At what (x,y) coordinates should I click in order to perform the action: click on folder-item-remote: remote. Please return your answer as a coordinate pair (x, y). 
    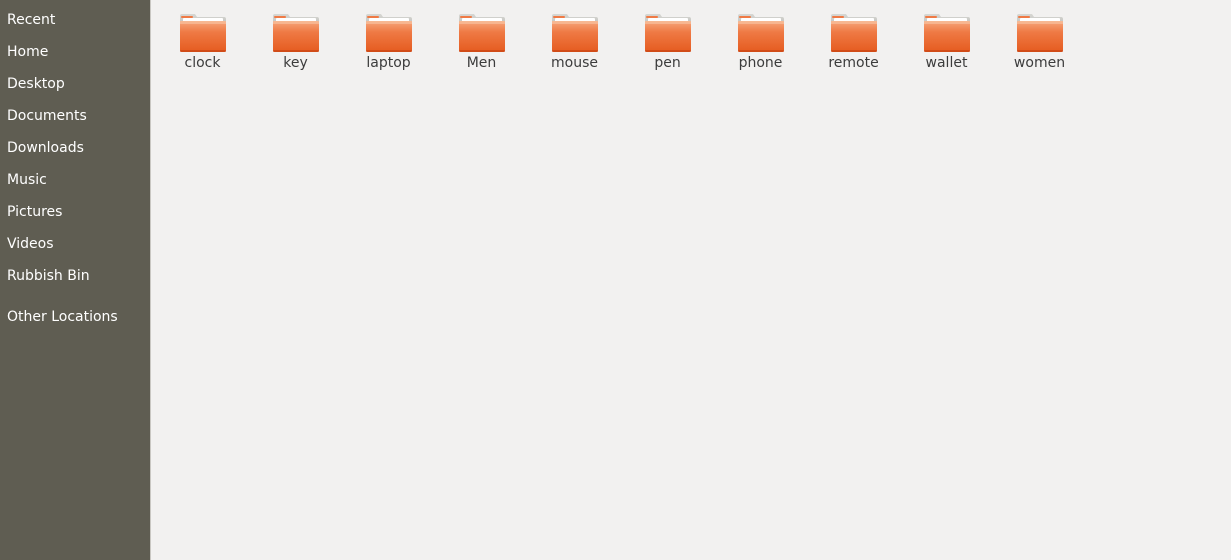
    Looking at the image, I should click on (853, 42).